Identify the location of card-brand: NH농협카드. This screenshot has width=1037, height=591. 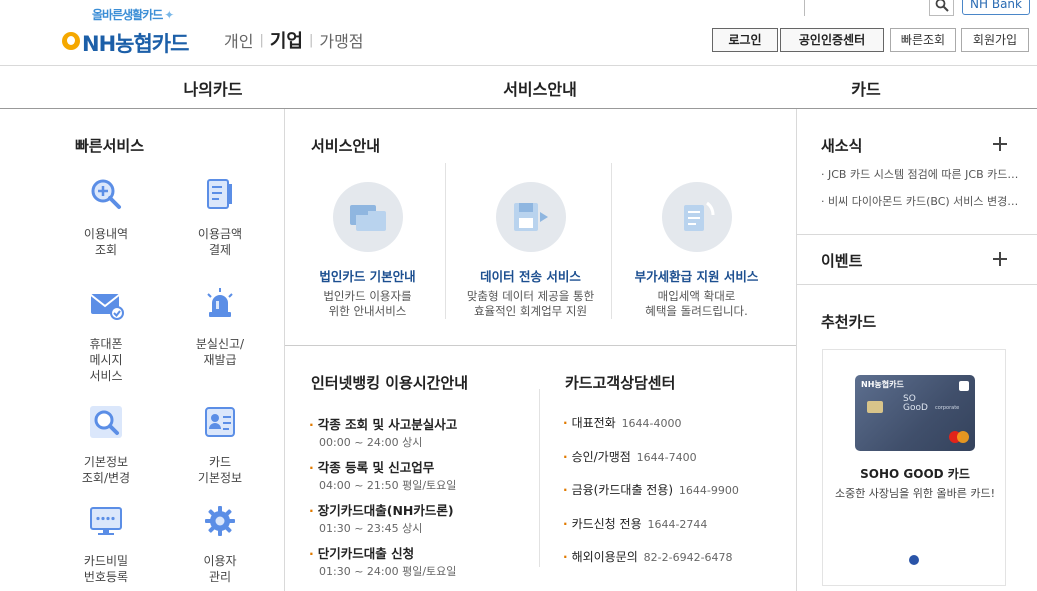
(882, 384).